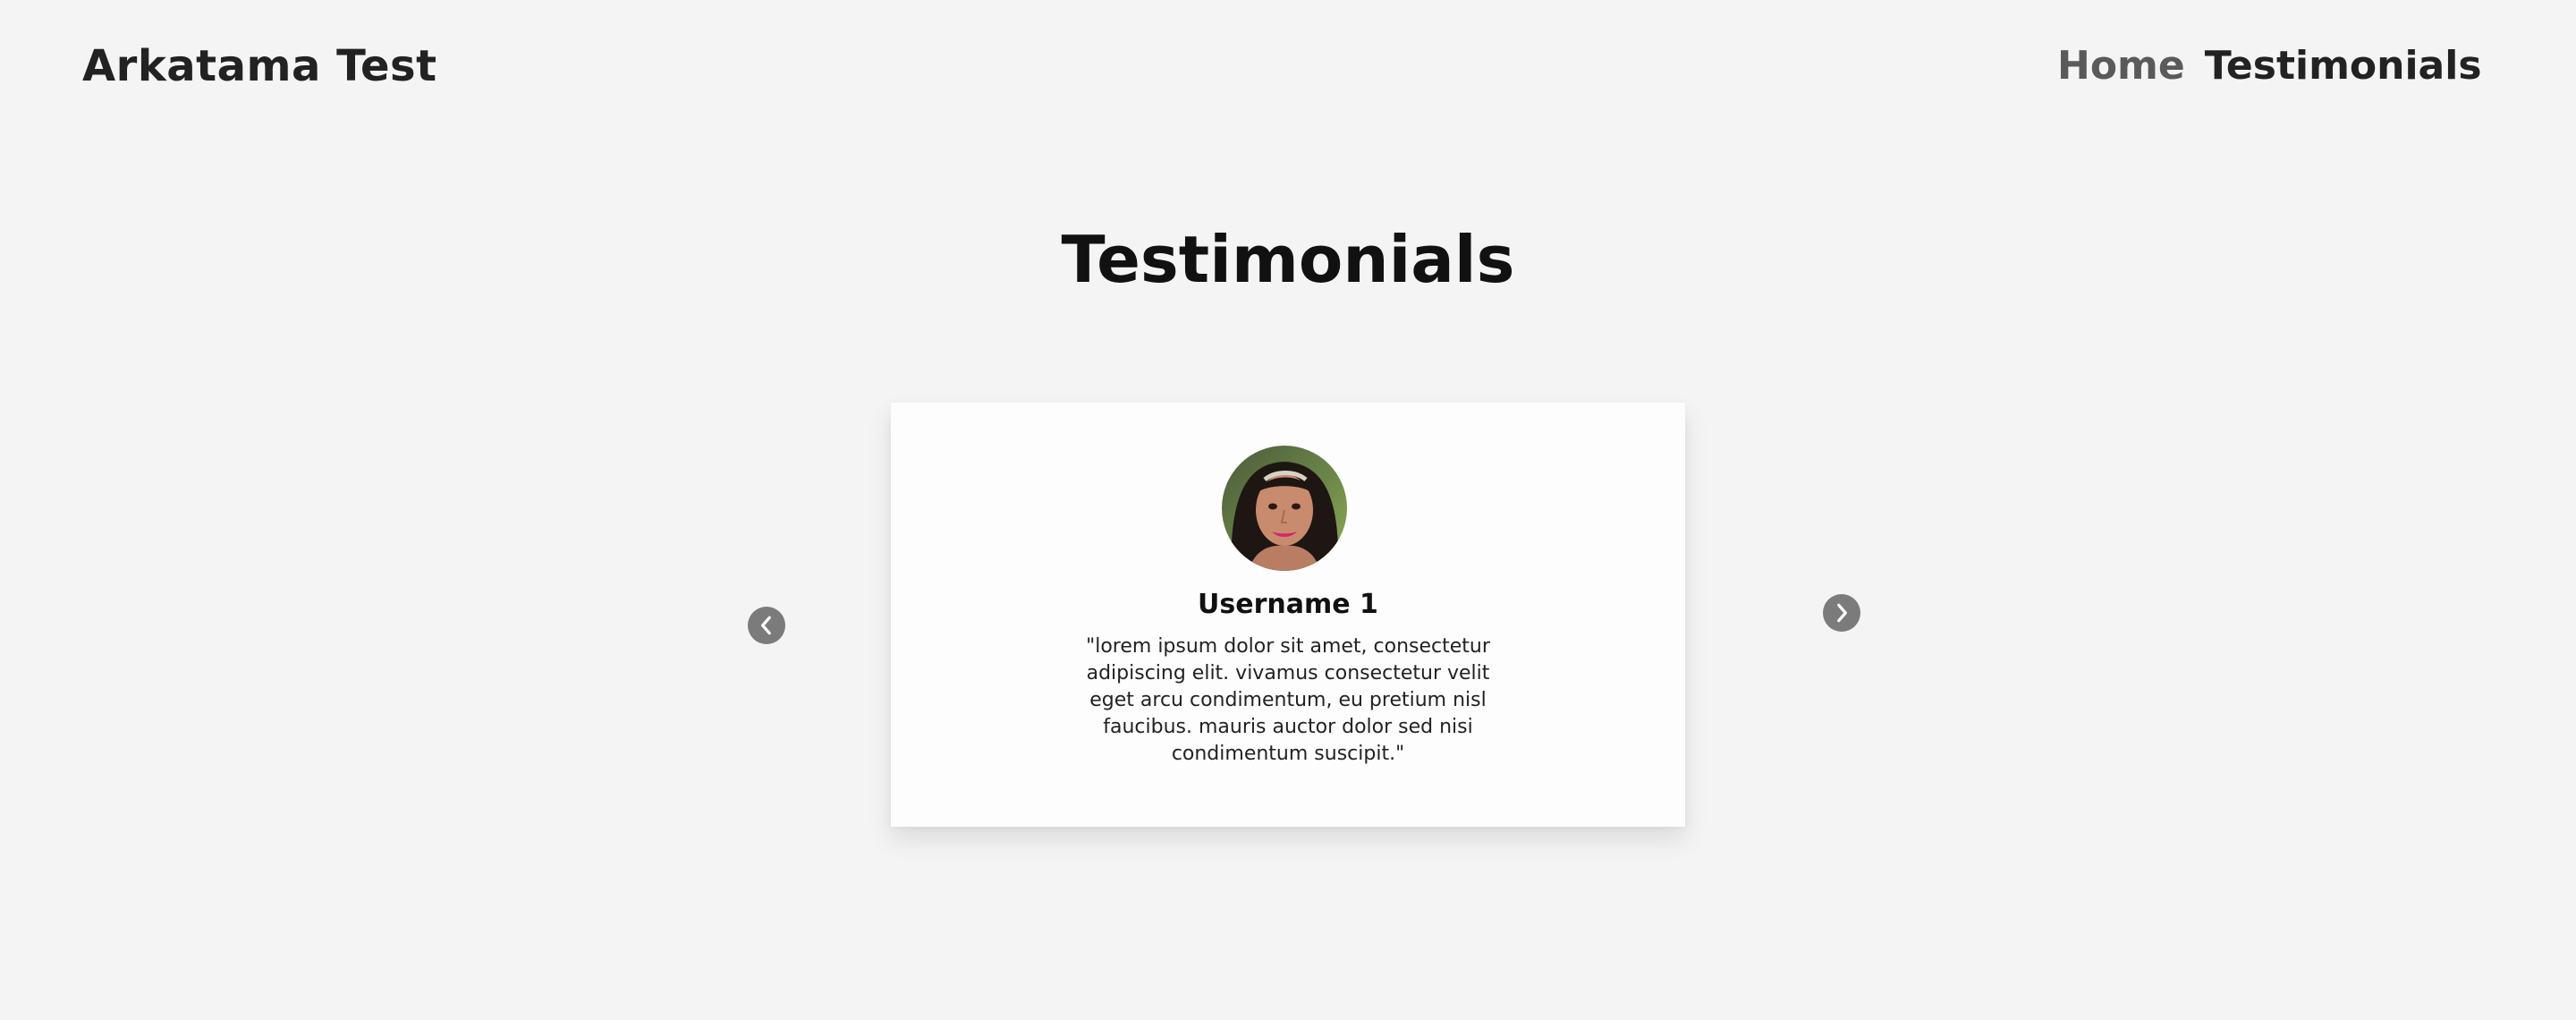 This screenshot has height=1020, width=2576. I want to click on chevron-left-icon, so click(766, 625).